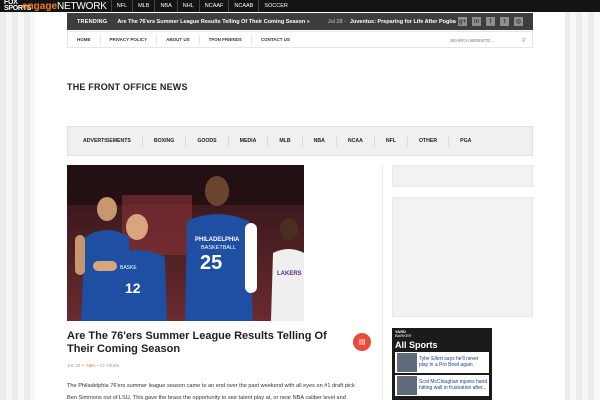  Describe the element at coordinates (121, 6) in the screenshot. I see `network-link-nfl: NFL` at that location.